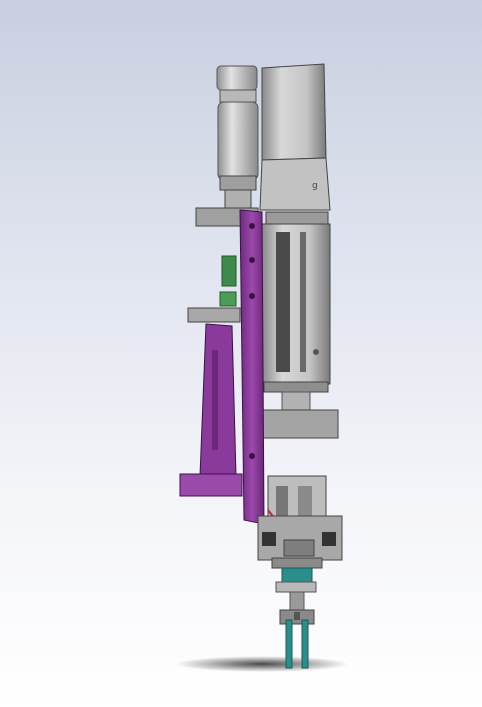  Describe the element at coordinates (262, 664) in the screenshot. I see `floor-shadow` at that location.